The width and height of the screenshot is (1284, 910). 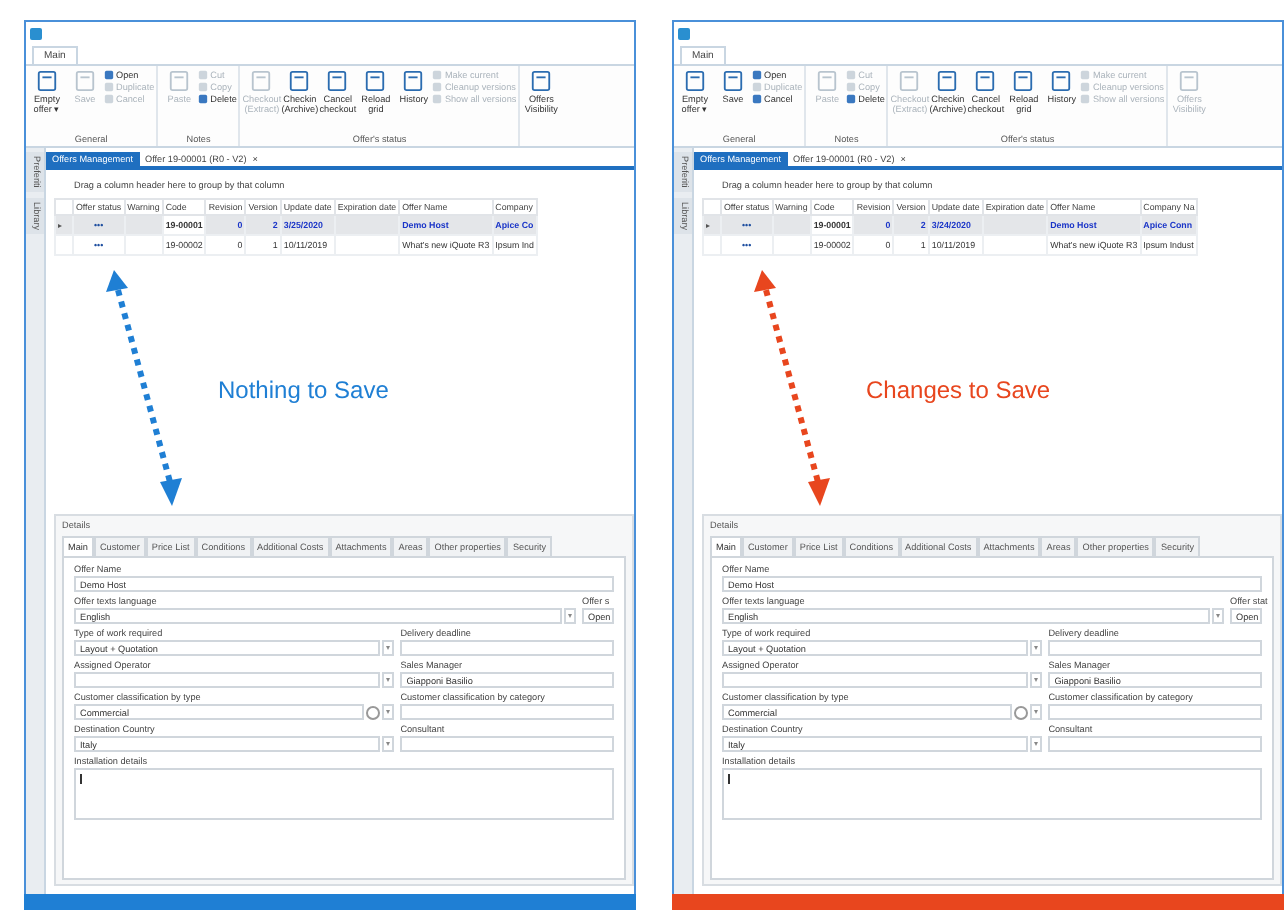 What do you see at coordinates (303, 390) in the screenshot?
I see `annotation-text: Nothing to Save` at bounding box center [303, 390].